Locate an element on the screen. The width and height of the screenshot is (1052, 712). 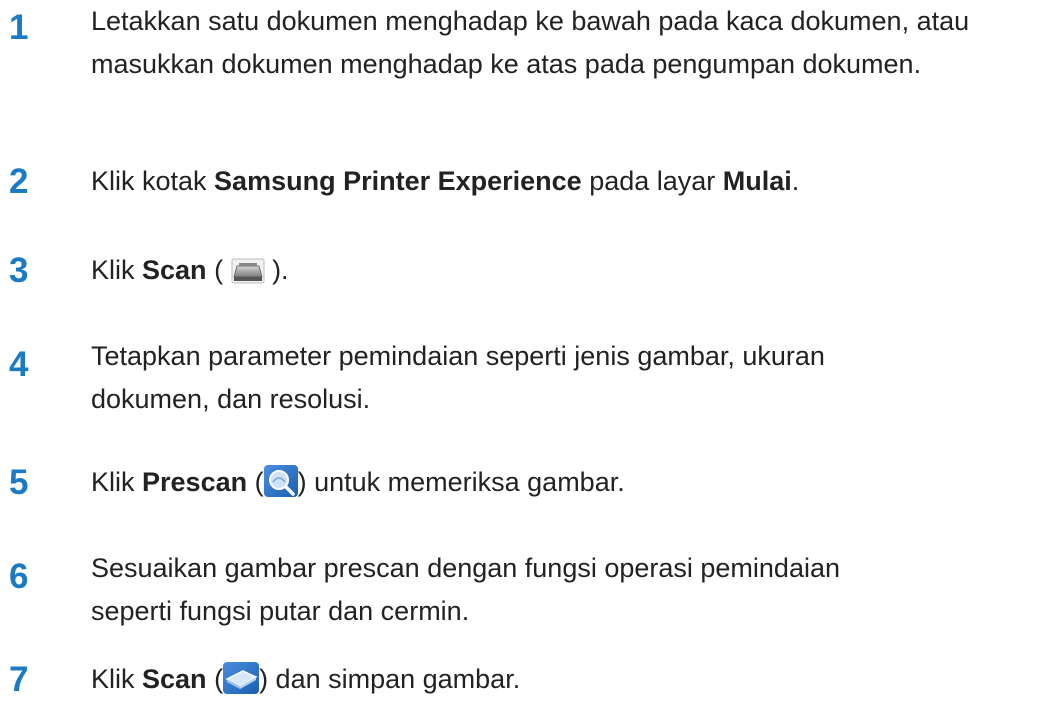
step-number: 3 is located at coordinates (19, 270).